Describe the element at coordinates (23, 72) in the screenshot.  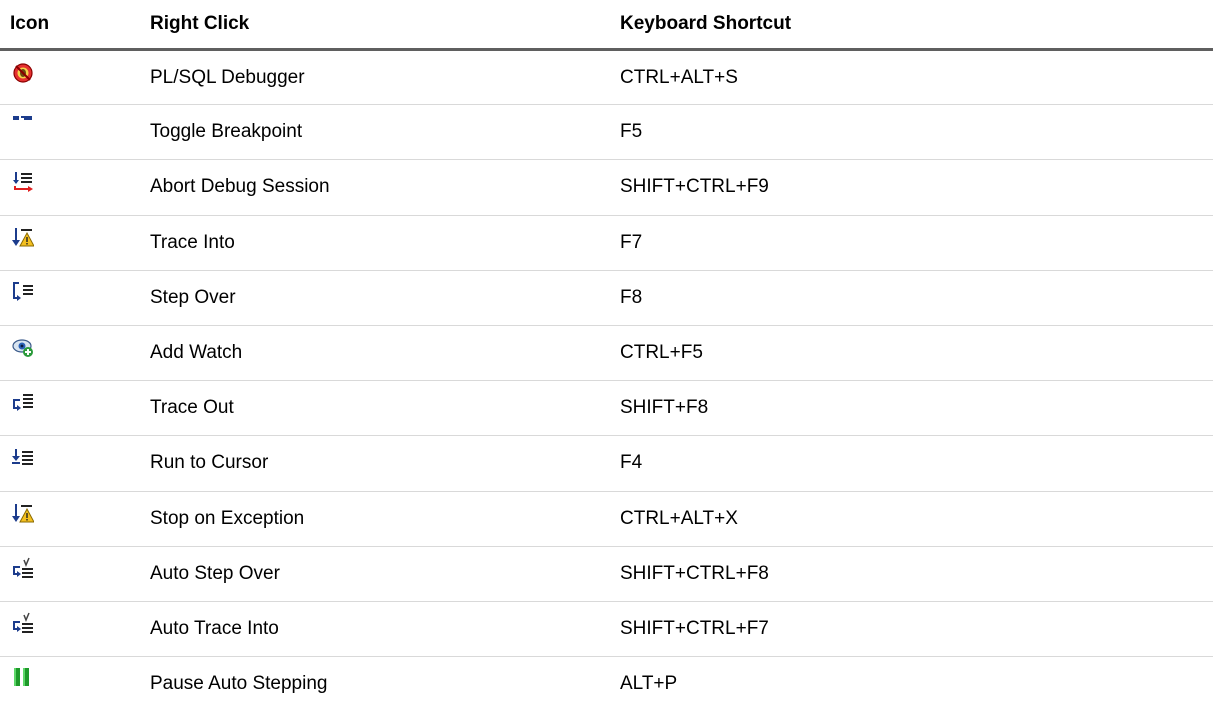
I see `debugger-bug-icon` at that location.